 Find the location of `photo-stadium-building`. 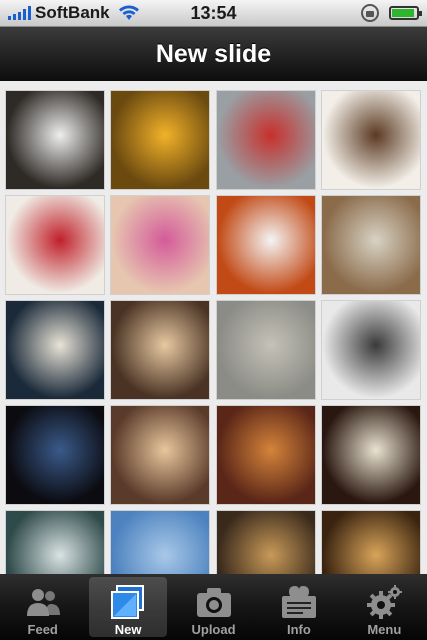

photo-stadium-building is located at coordinates (266, 350).